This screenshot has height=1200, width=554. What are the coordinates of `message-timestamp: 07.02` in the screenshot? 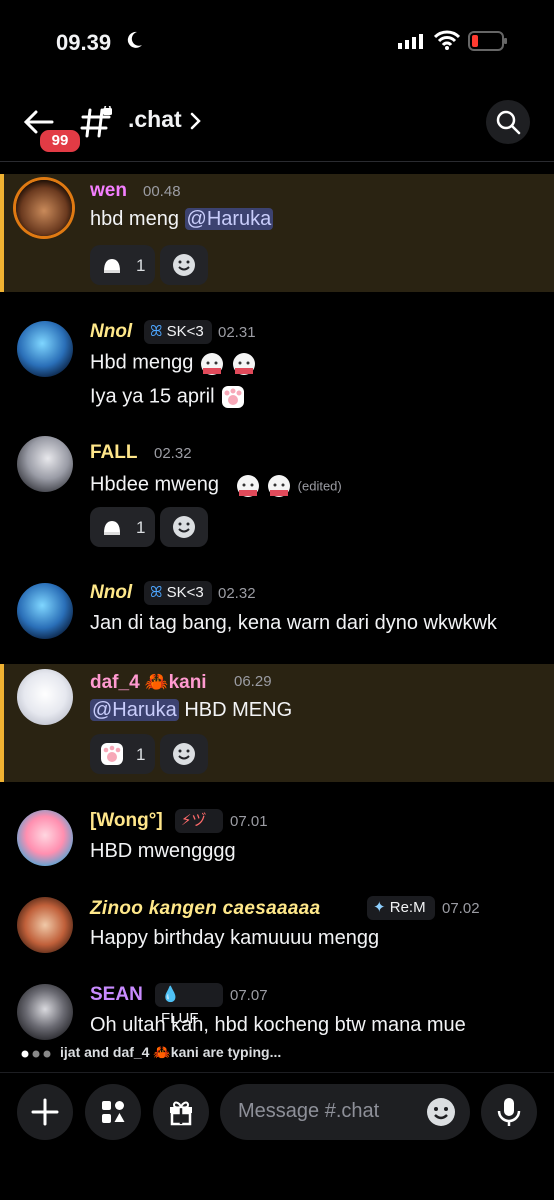 It's located at (461, 908).